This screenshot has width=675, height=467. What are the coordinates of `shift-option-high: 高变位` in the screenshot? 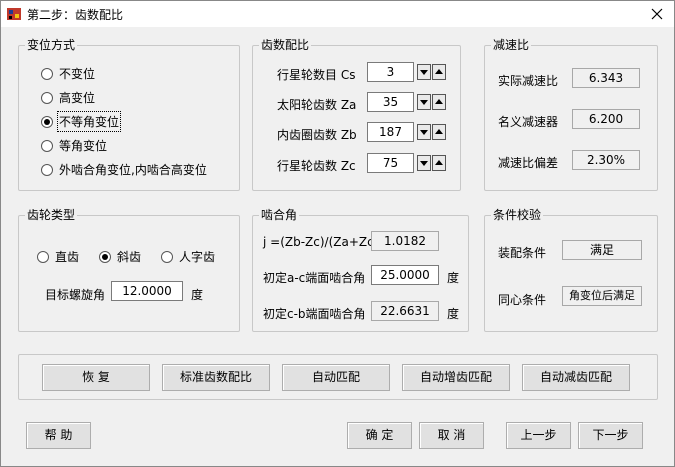 It's located at (68, 97).